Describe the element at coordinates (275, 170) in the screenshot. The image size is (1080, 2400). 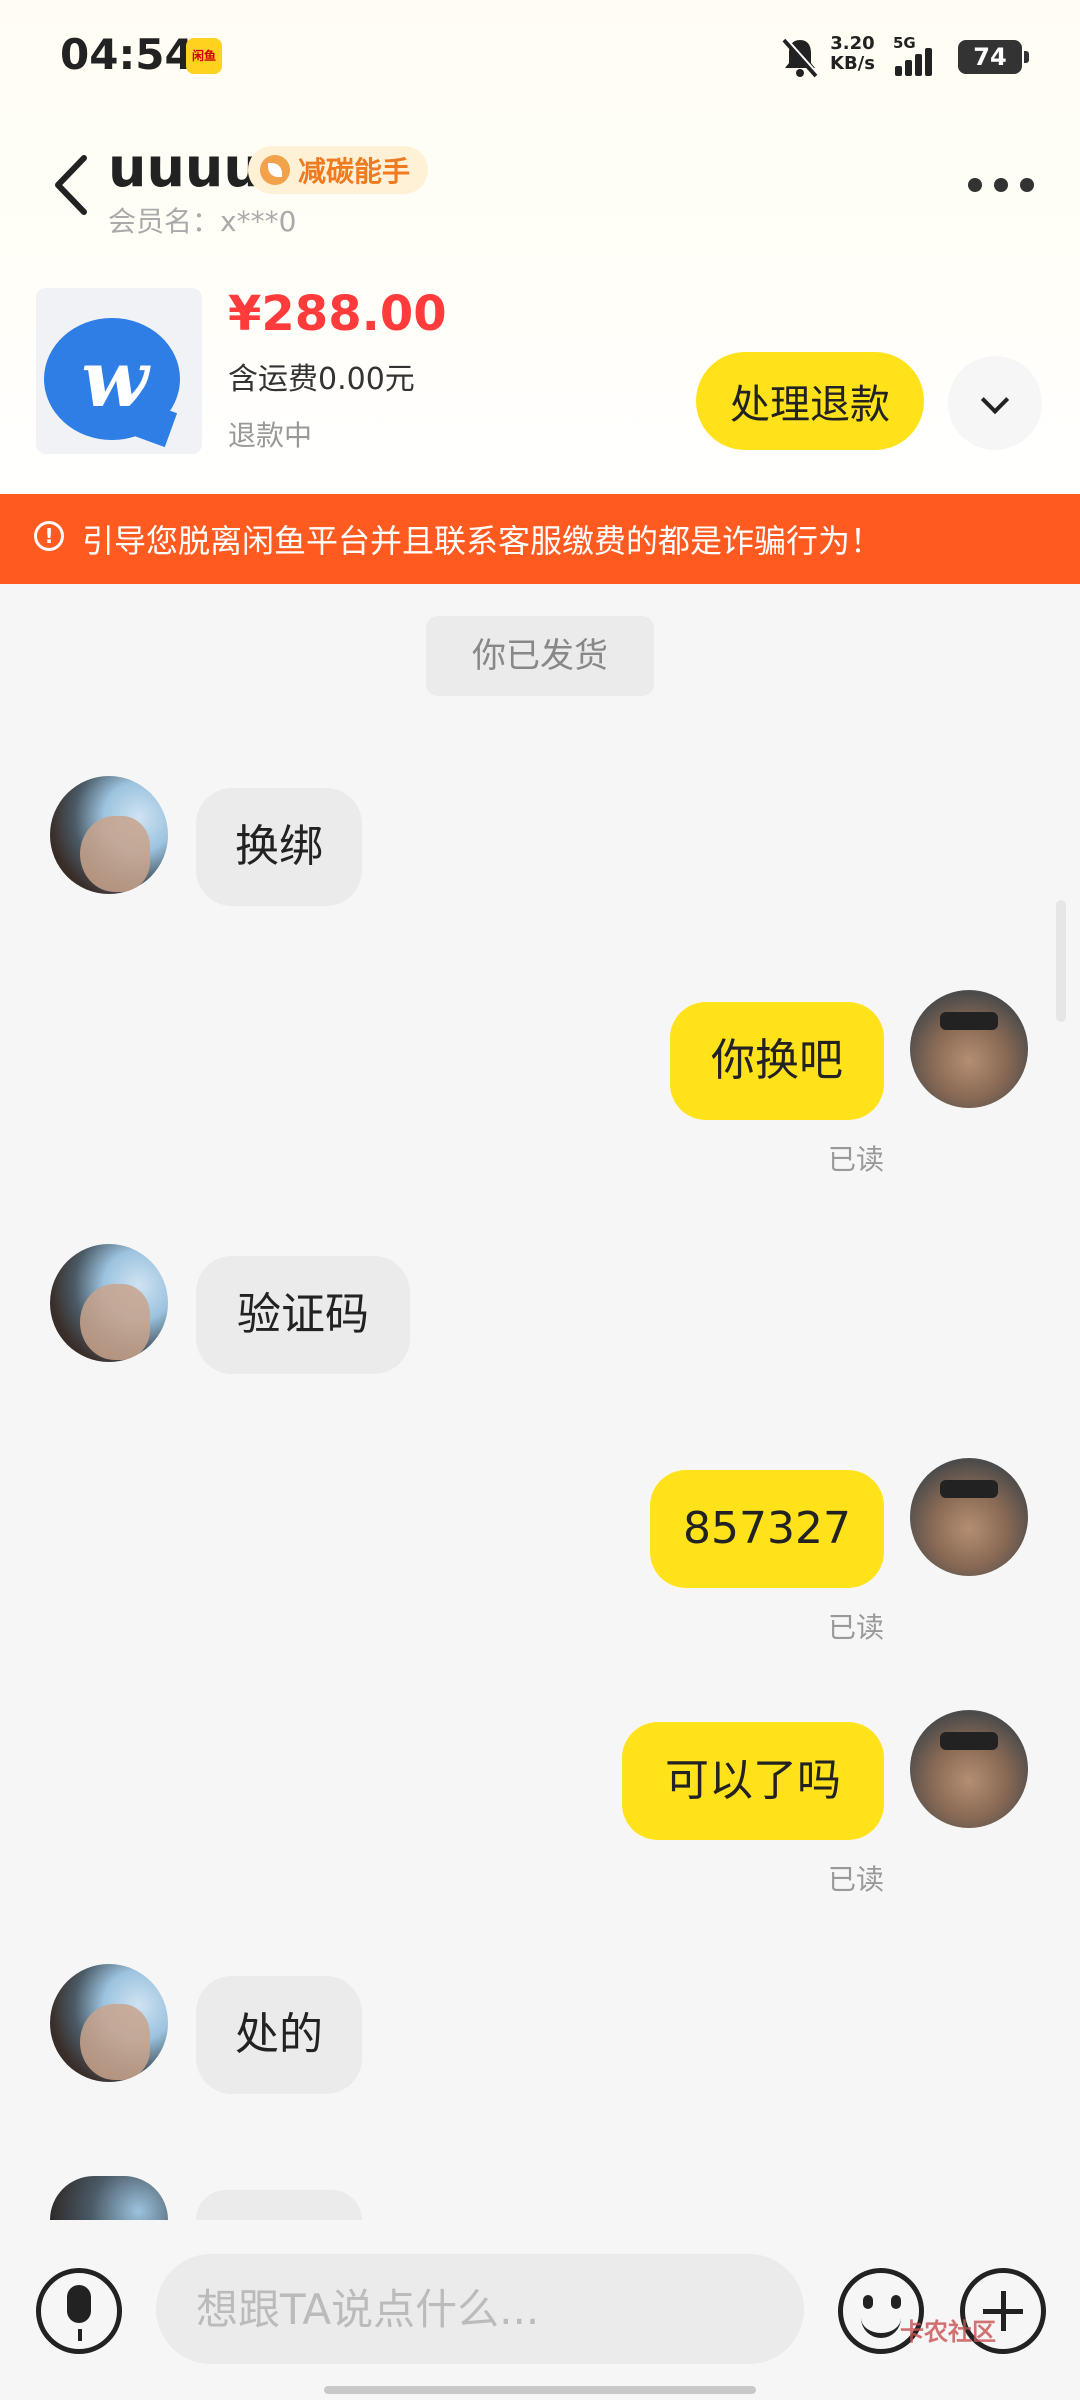
I see `leaf-icon` at that location.